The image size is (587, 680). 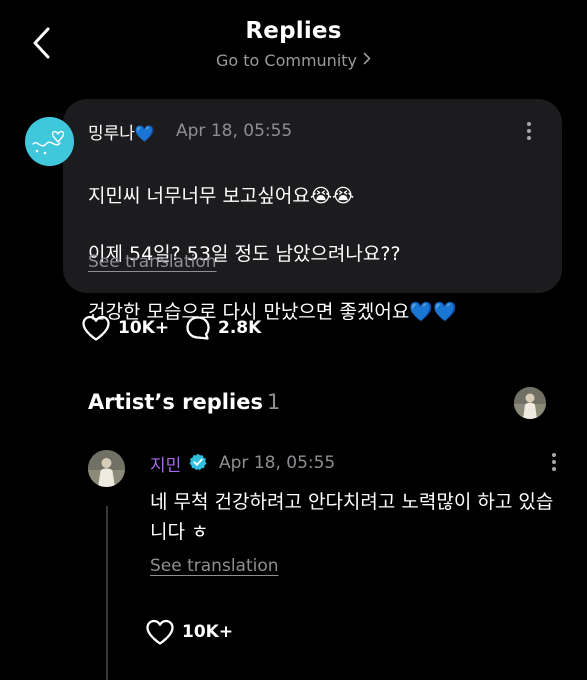 I want to click on artist-replies-heading: Artist’s replies 1, so click(x=184, y=402).